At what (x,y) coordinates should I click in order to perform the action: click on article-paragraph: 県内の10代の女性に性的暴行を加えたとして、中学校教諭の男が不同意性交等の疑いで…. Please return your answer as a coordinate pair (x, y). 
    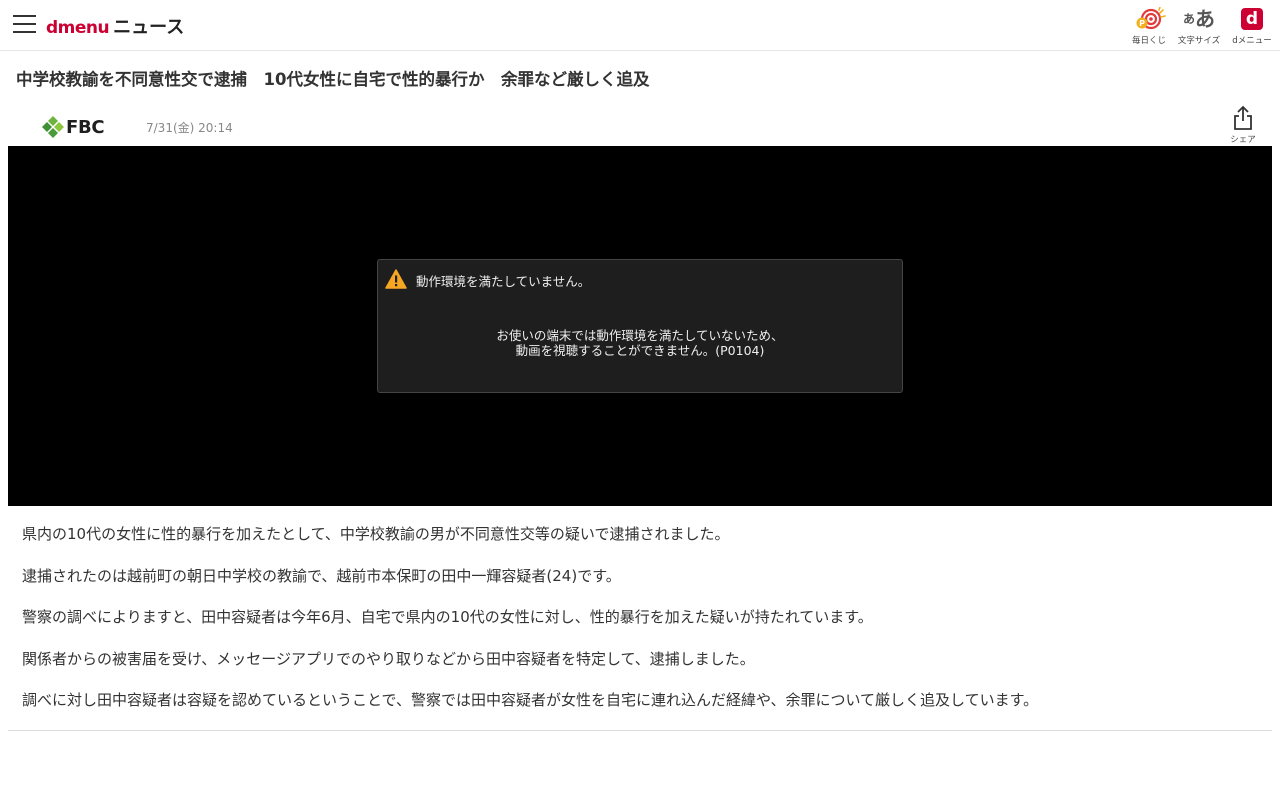
    Looking at the image, I should click on (376, 534).